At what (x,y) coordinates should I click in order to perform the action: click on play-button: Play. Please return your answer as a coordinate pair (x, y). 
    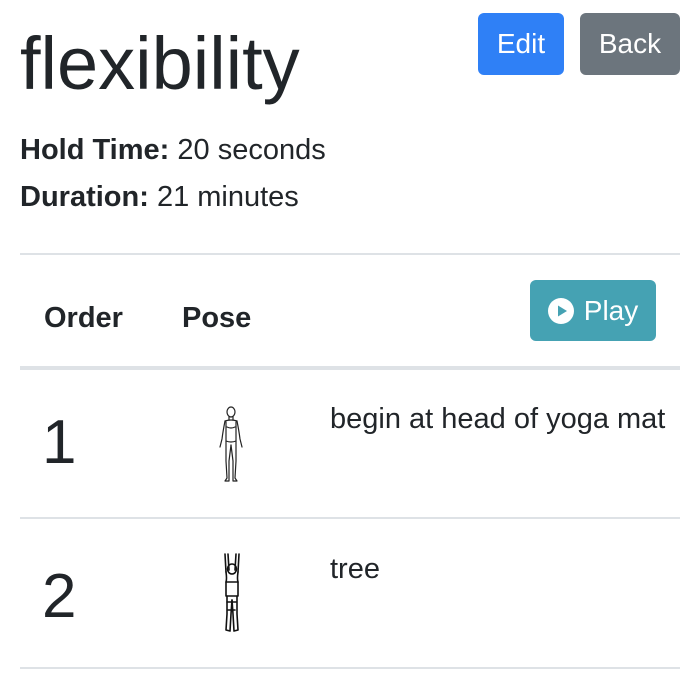
    Looking at the image, I should click on (593, 310).